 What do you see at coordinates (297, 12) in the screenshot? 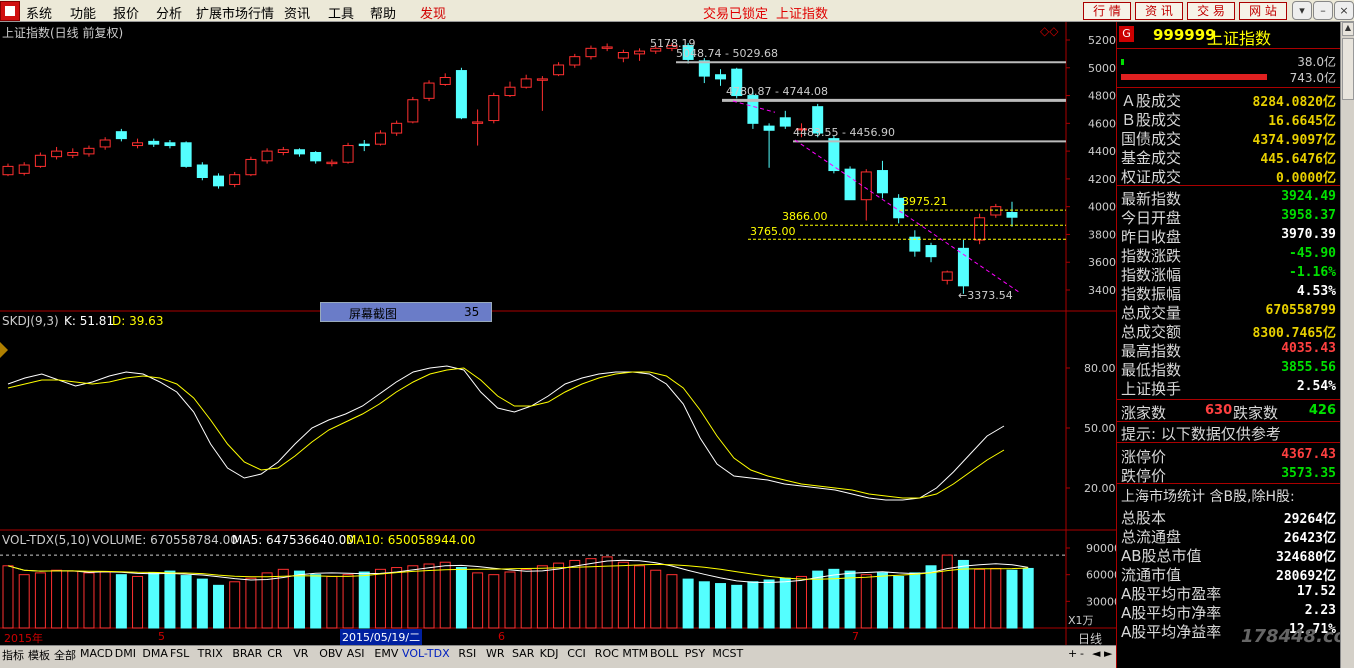
I see `menu-info: 资讯` at bounding box center [297, 12].